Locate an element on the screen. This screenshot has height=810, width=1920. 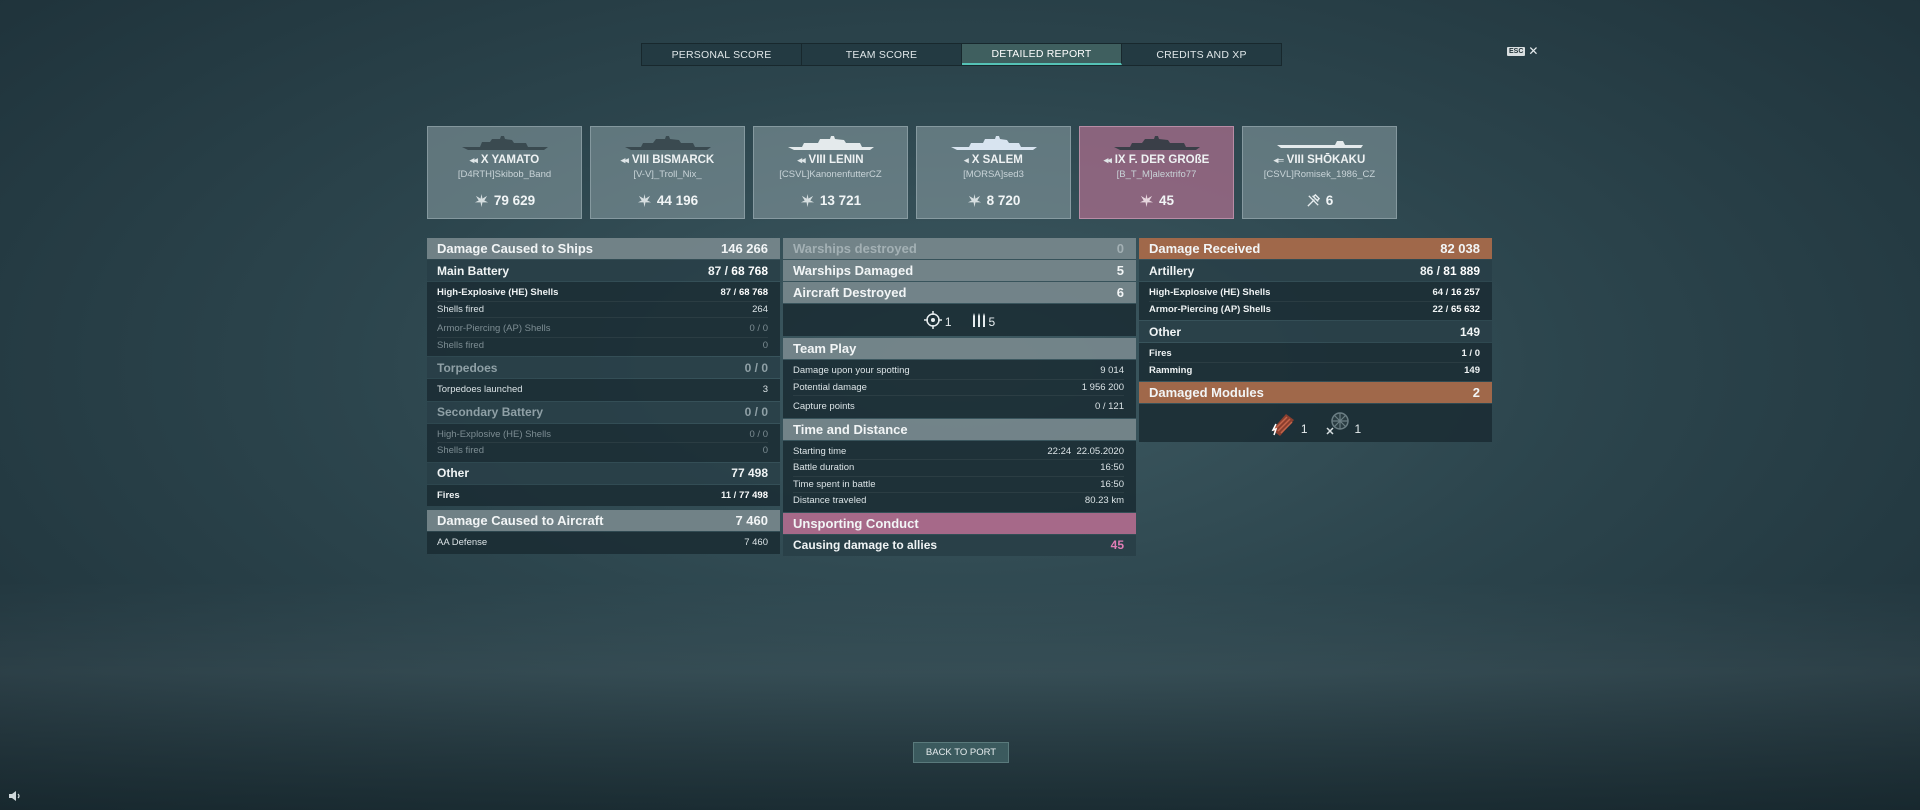
ship-score: 6 is located at coordinates (1329, 200).